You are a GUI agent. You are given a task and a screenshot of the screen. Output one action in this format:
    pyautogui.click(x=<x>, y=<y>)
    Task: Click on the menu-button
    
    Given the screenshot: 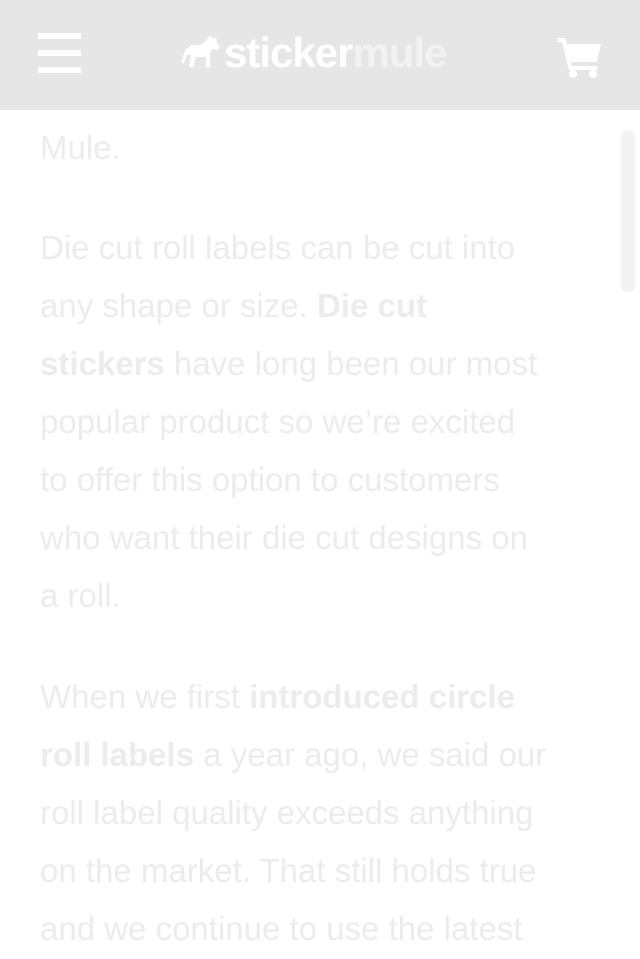 What is the action you would take?
    pyautogui.click(x=59, y=53)
    